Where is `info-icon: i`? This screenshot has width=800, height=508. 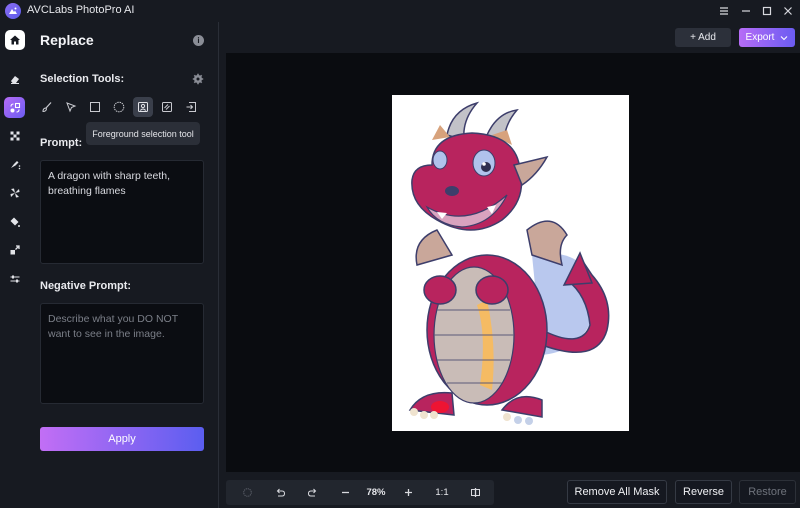 info-icon: i is located at coordinates (198, 40).